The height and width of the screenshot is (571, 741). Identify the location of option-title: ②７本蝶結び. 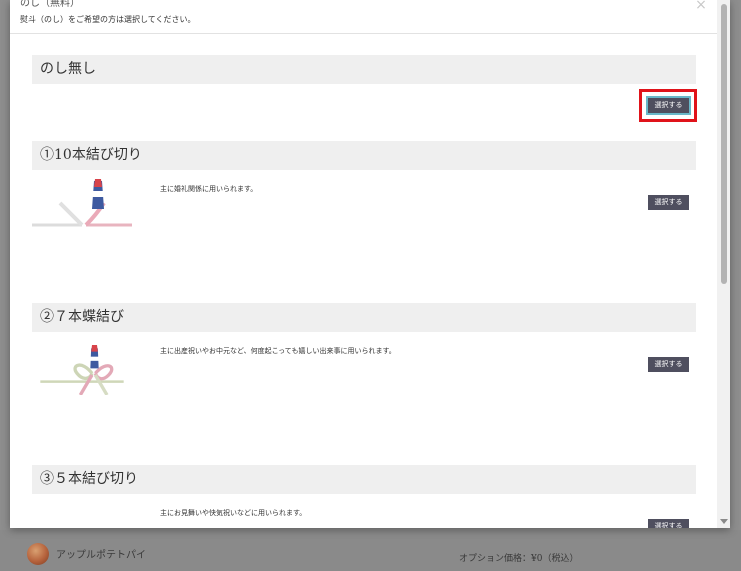
(364, 317).